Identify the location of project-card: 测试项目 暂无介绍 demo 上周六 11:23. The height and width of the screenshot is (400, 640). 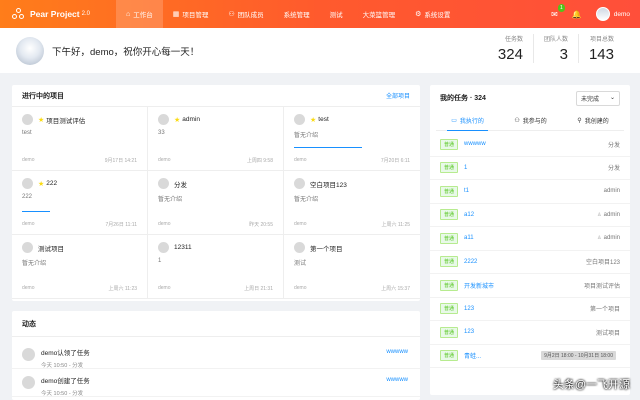
(80, 267).